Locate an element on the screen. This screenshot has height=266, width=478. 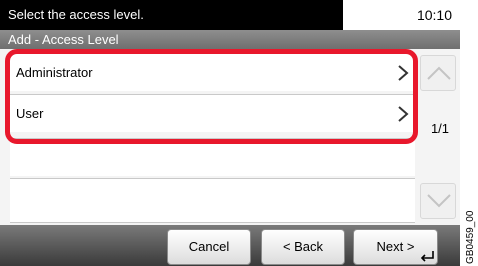
enter-icon is located at coordinates (427, 256).